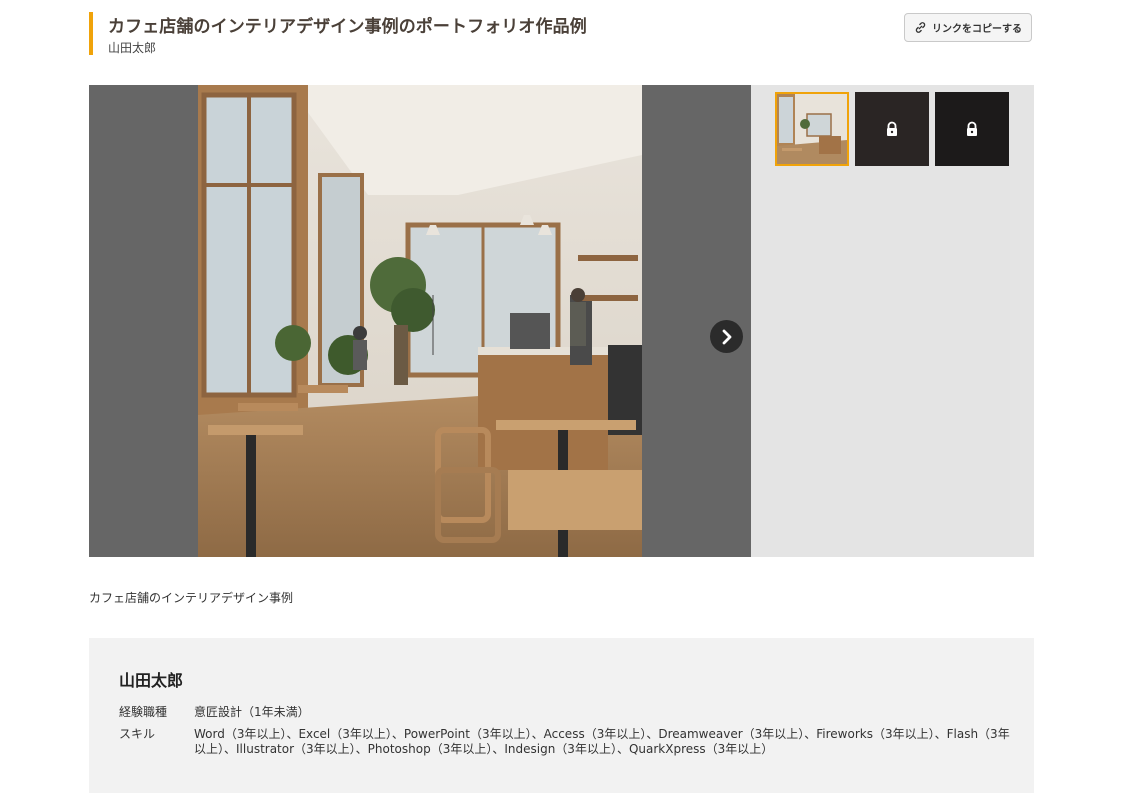 The width and height of the screenshot is (1141, 793). I want to click on link-icon, so click(920, 27).